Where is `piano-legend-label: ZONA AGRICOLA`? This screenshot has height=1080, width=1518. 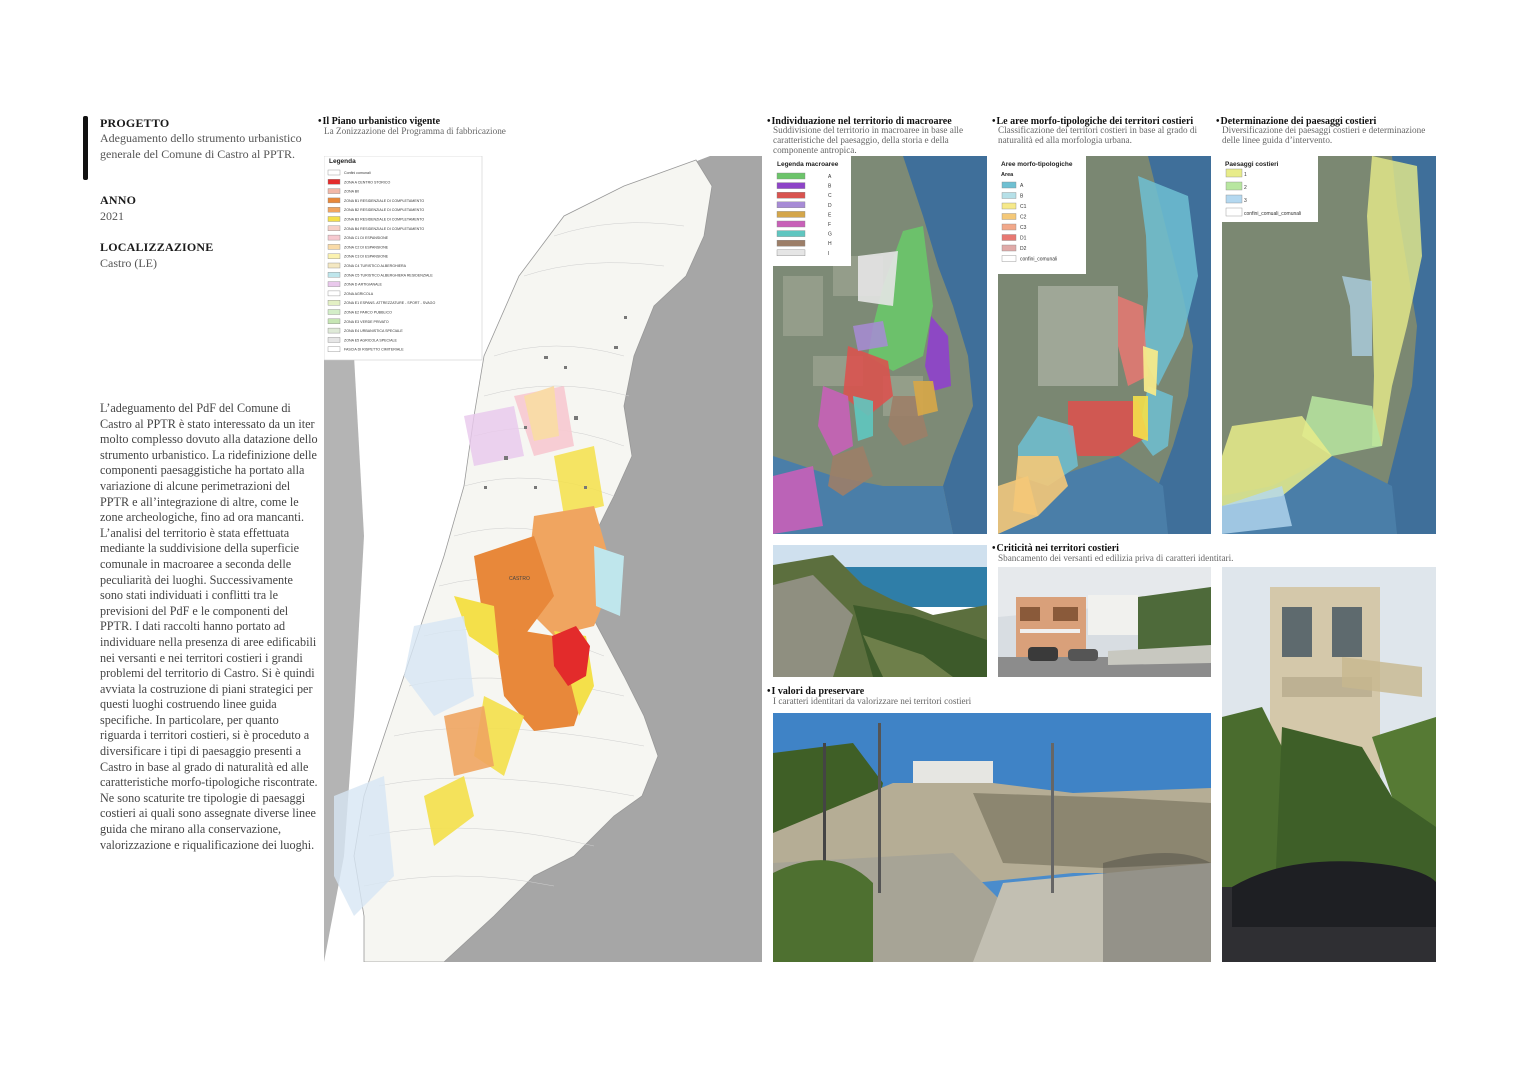
piano-legend-label: ZONA AGRICOLA is located at coordinates (359, 294).